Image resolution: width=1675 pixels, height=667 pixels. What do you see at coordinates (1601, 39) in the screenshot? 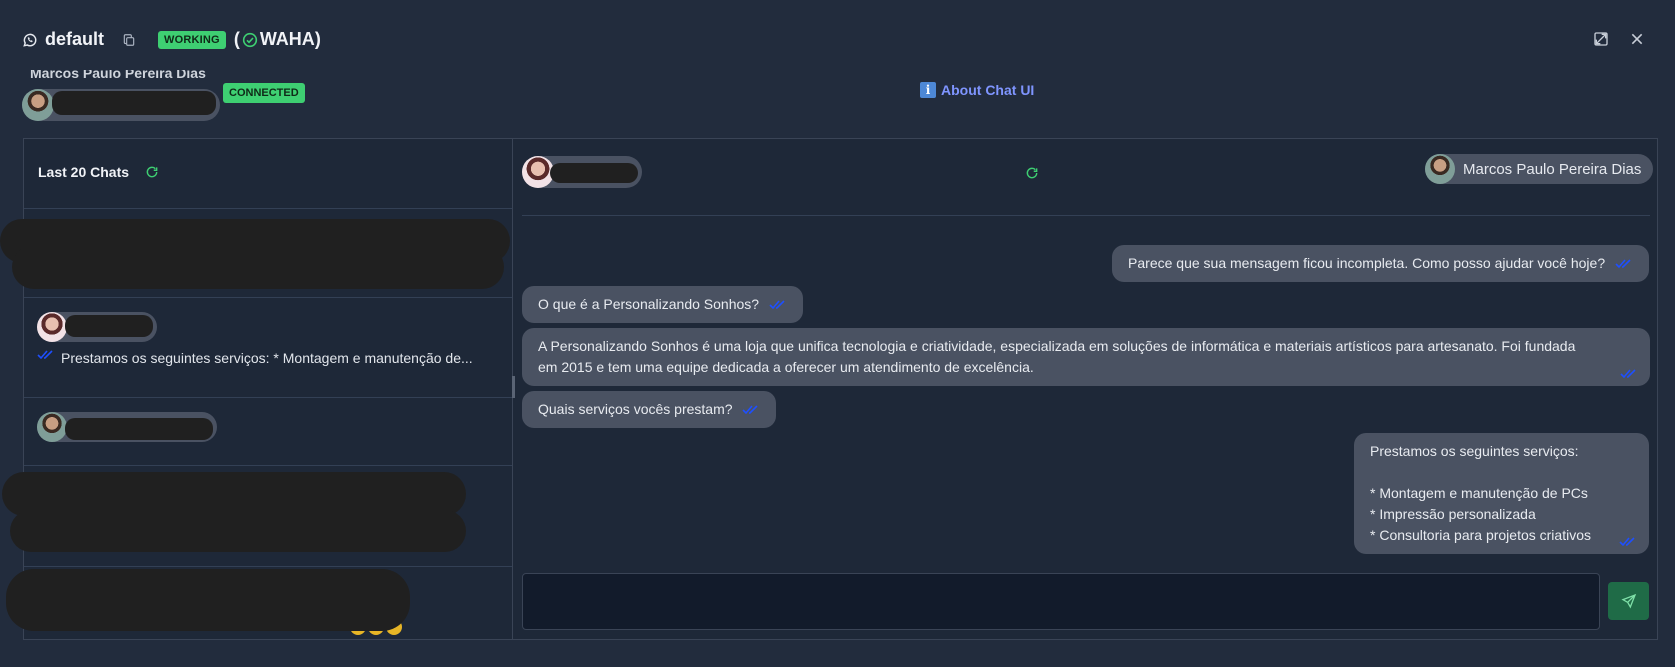
I see `expand-icon` at bounding box center [1601, 39].